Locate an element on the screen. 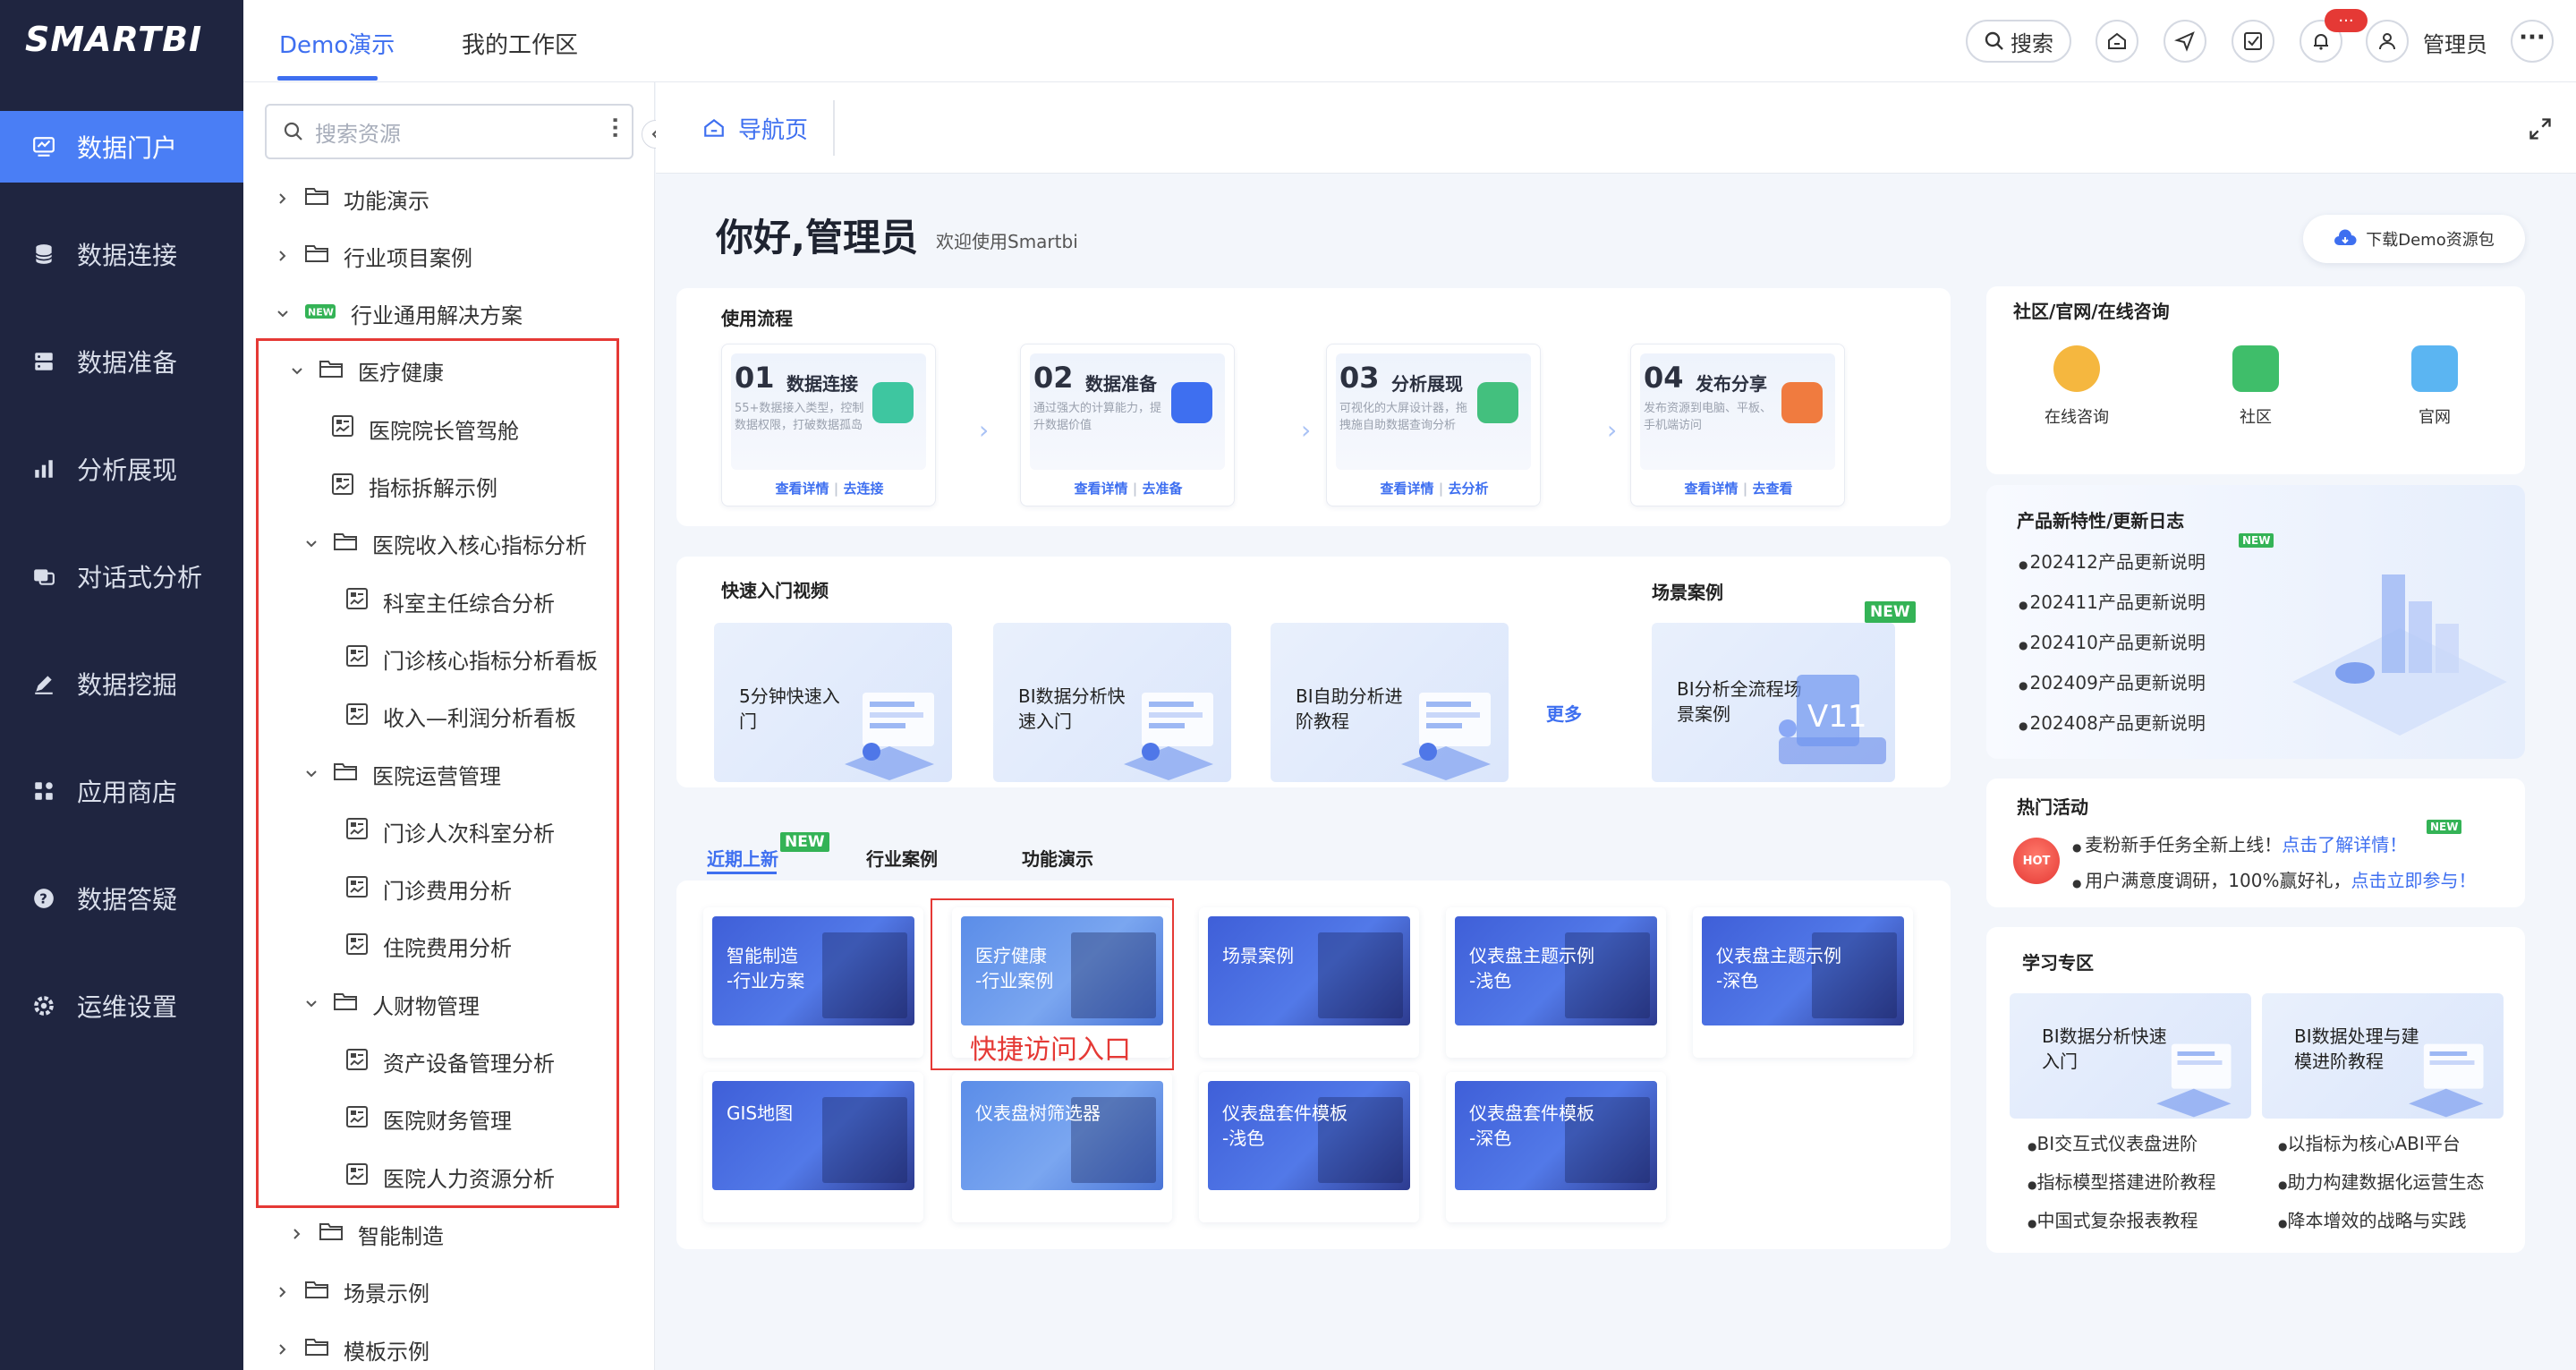 The height and width of the screenshot is (1370, 2576). event-link: 点击立即参与！ is located at coordinates (2413, 880).